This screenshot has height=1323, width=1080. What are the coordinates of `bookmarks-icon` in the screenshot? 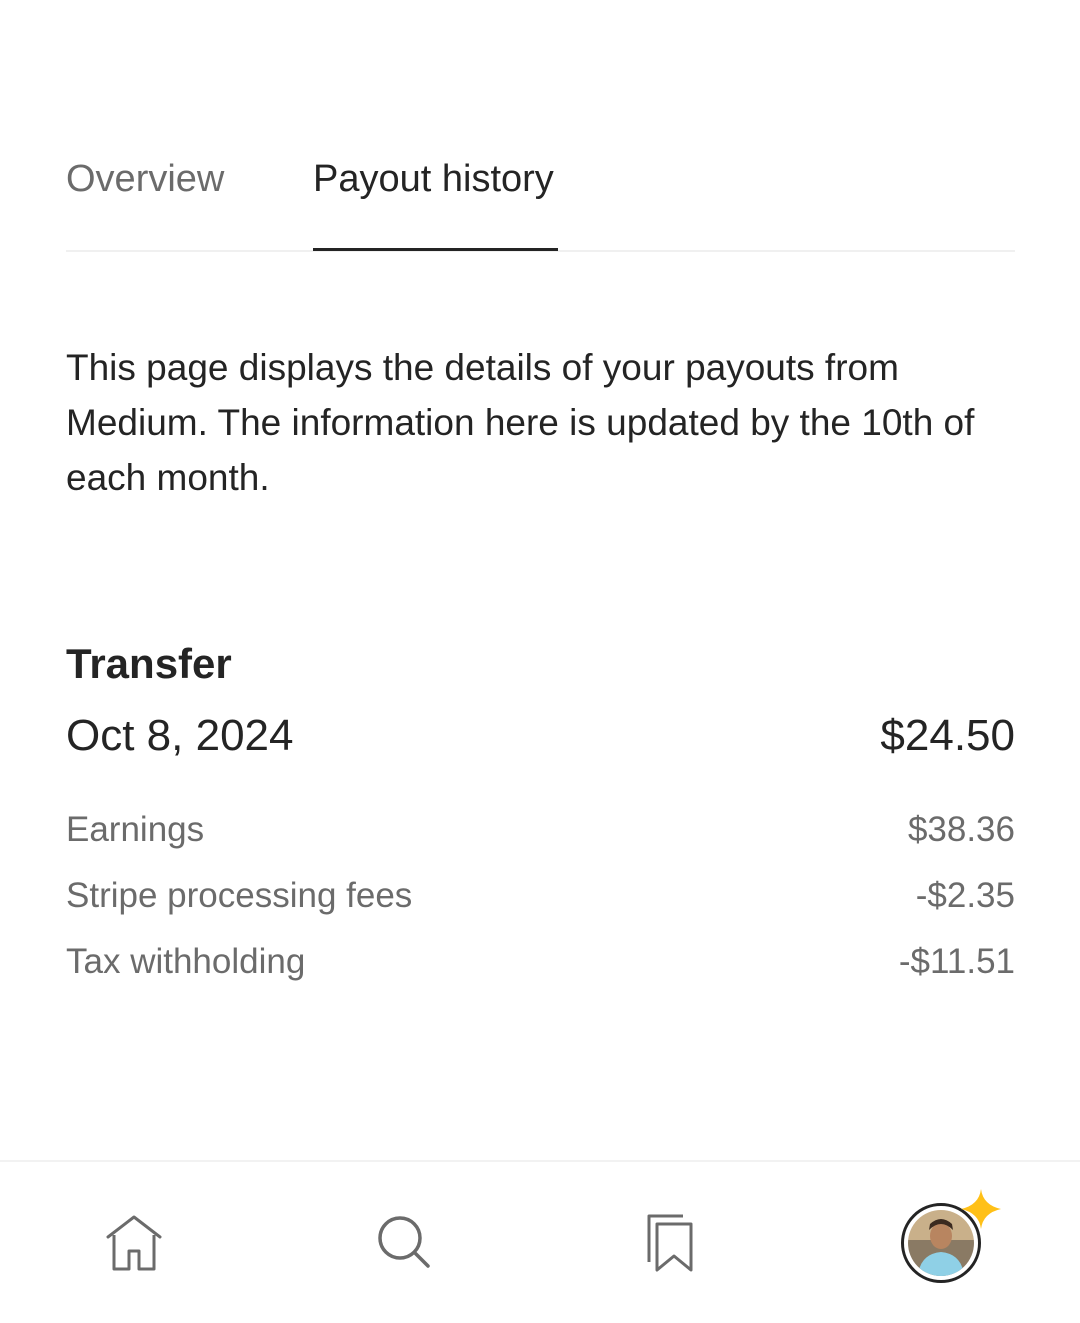 It's located at (670, 1243).